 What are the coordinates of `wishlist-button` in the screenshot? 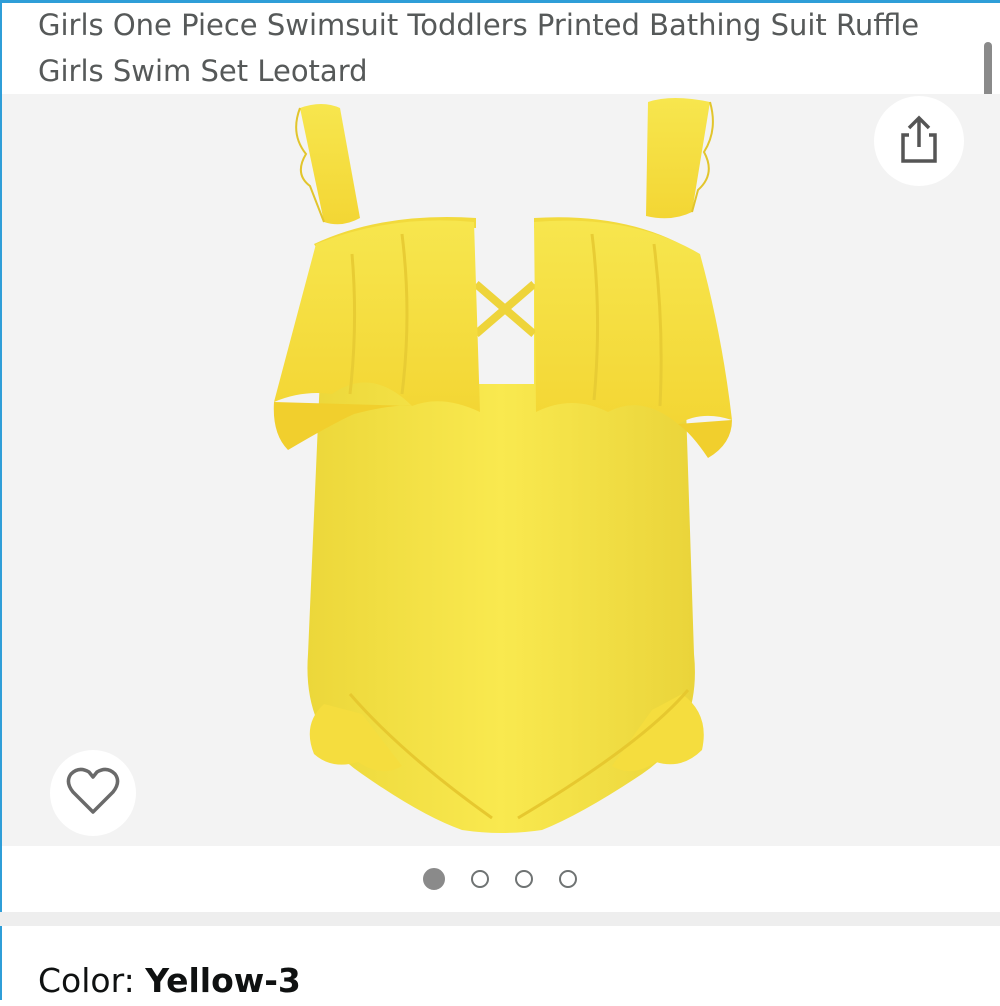 It's located at (93, 793).